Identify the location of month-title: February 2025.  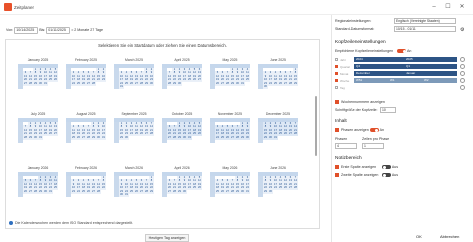
(86, 60).